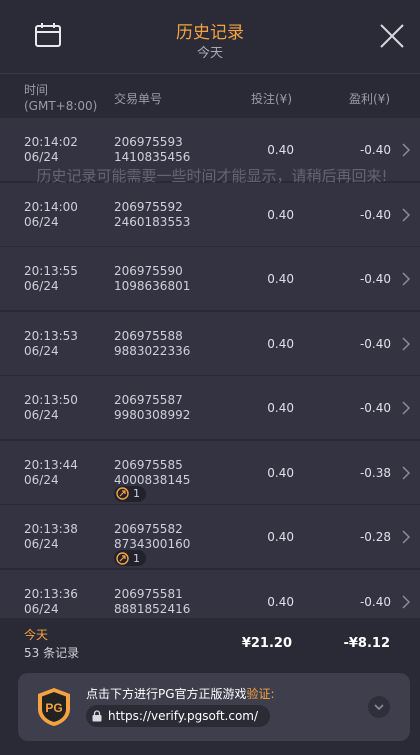 This screenshot has height=755, width=420. What do you see at coordinates (375, 537) in the screenshot?
I see `row-profit: -0.28` at bounding box center [375, 537].